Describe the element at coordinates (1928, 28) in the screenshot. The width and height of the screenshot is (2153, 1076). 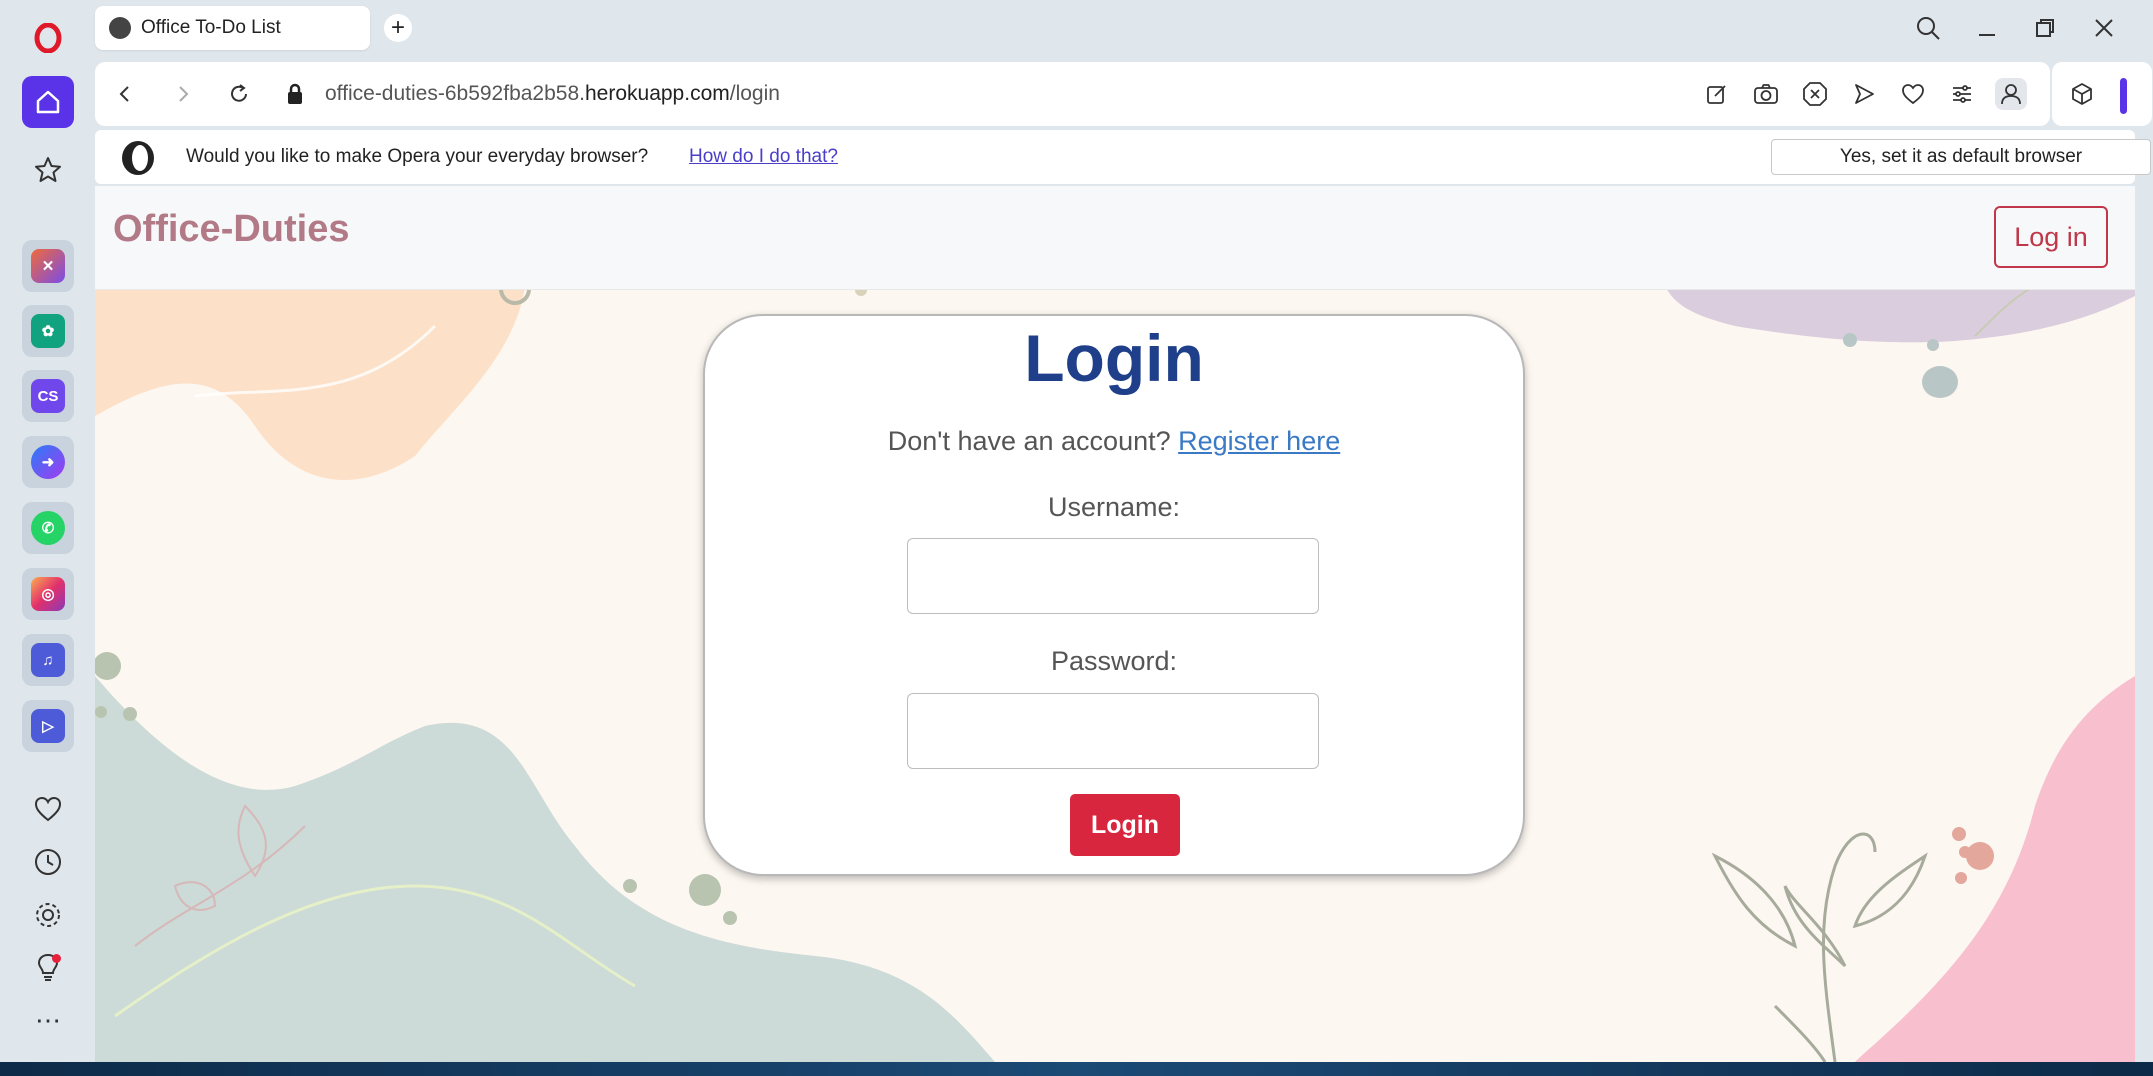
I see `search-tabs-icon` at that location.